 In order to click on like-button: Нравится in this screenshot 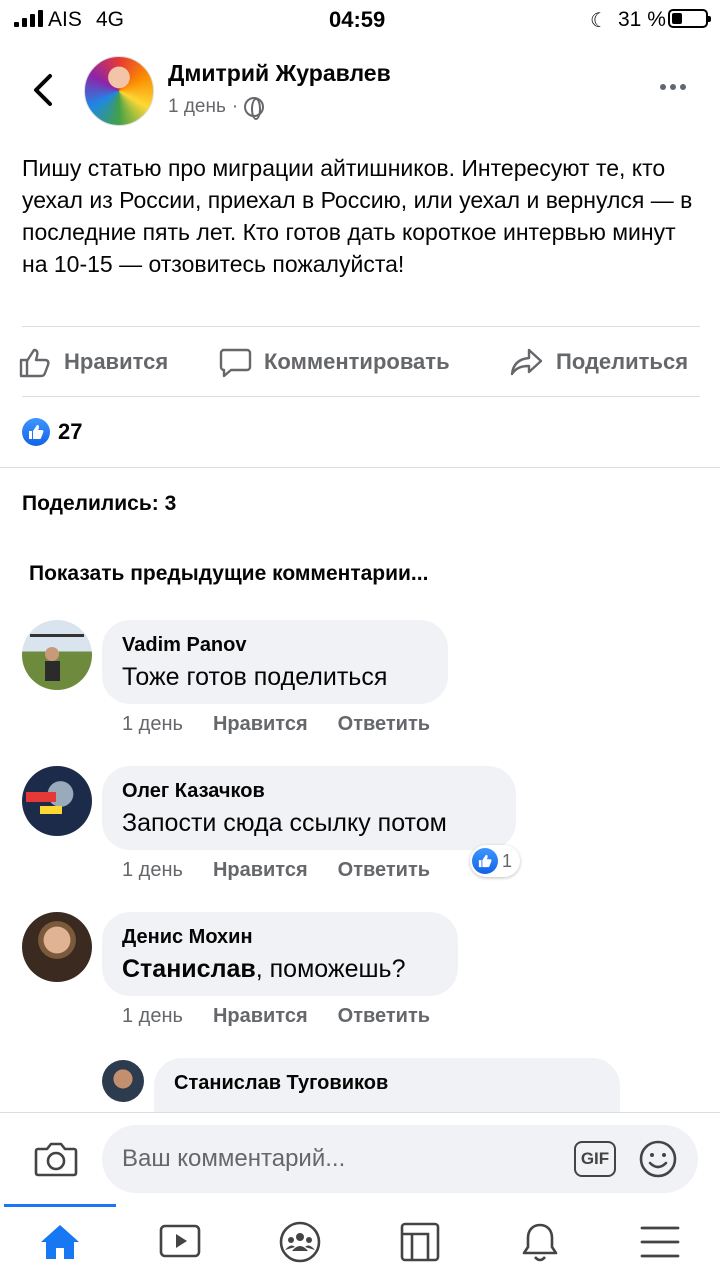, I will do `click(93, 362)`.